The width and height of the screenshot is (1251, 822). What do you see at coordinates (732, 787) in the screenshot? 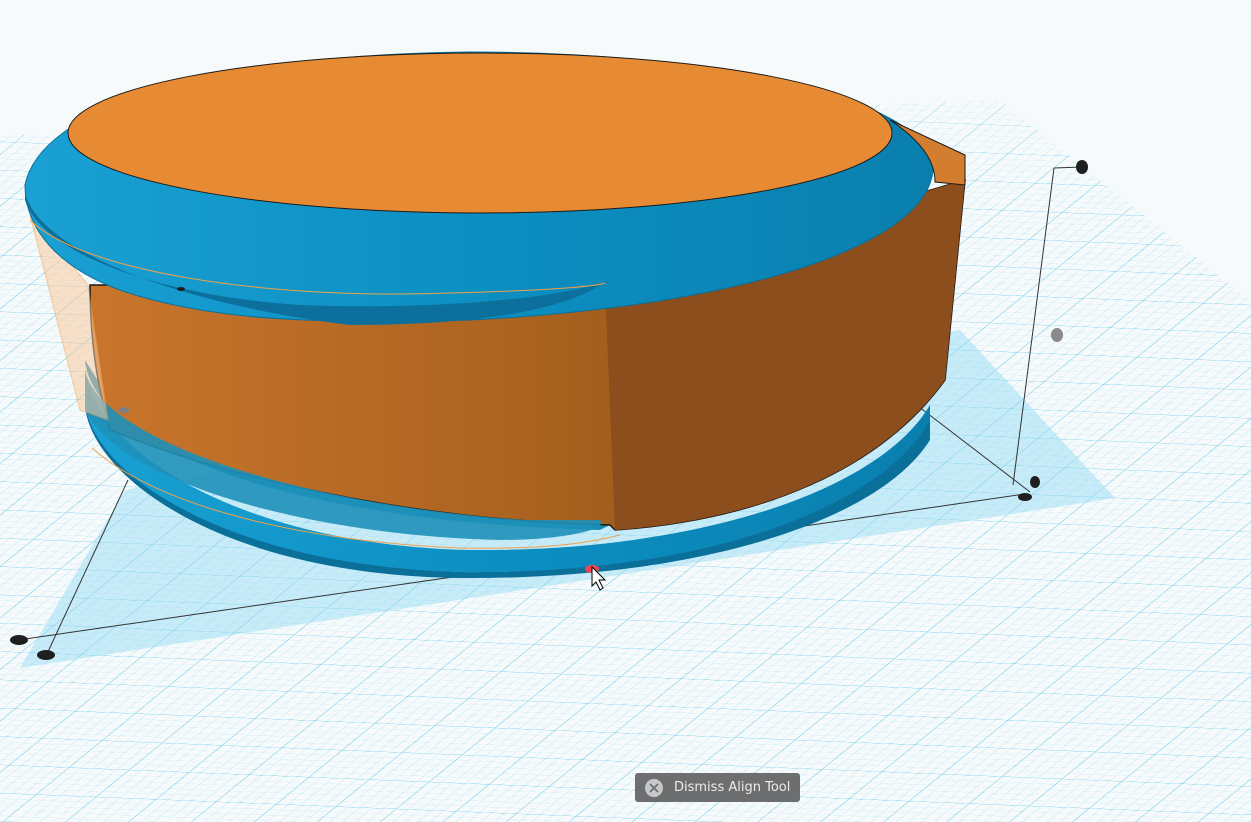
I see `dismiss-align-tool-label: Dismiss Align Tool` at bounding box center [732, 787].